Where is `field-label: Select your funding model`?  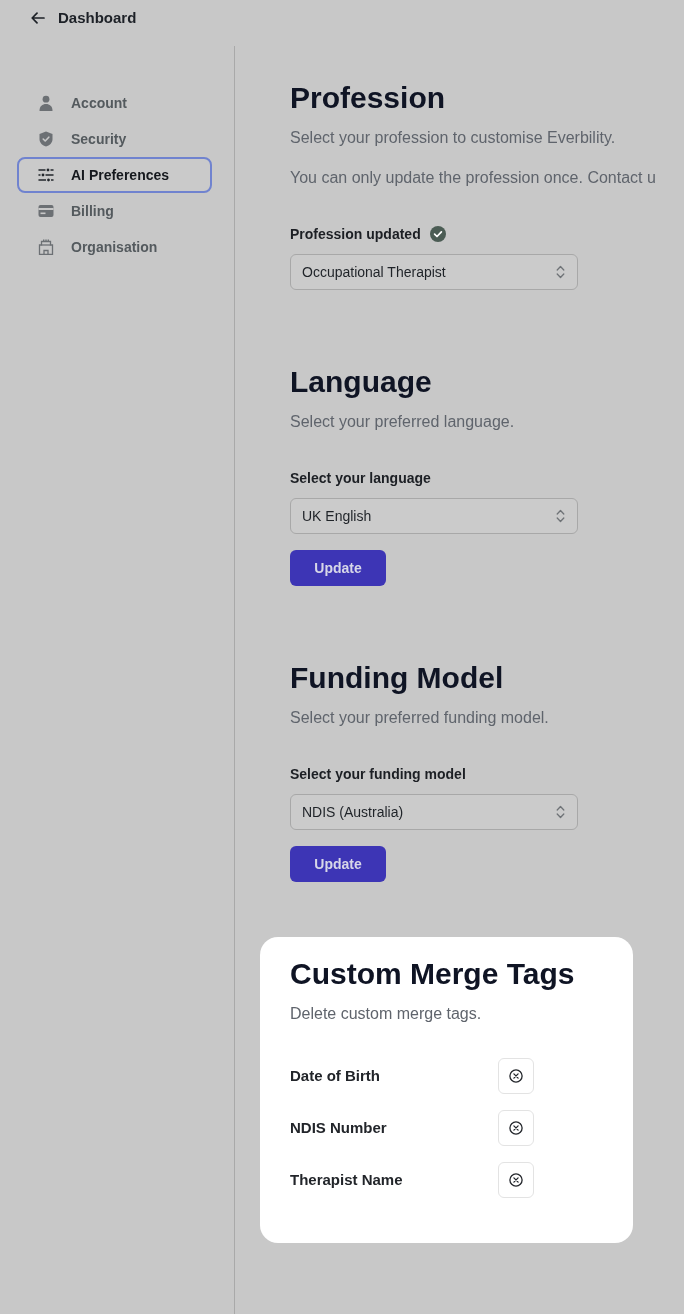
field-label: Select your funding model is located at coordinates (378, 774).